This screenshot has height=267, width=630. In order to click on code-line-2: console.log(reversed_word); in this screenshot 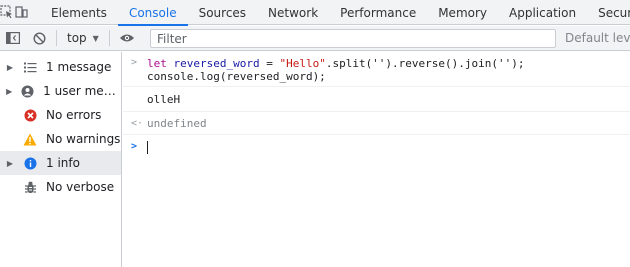, I will do `click(236, 76)`.